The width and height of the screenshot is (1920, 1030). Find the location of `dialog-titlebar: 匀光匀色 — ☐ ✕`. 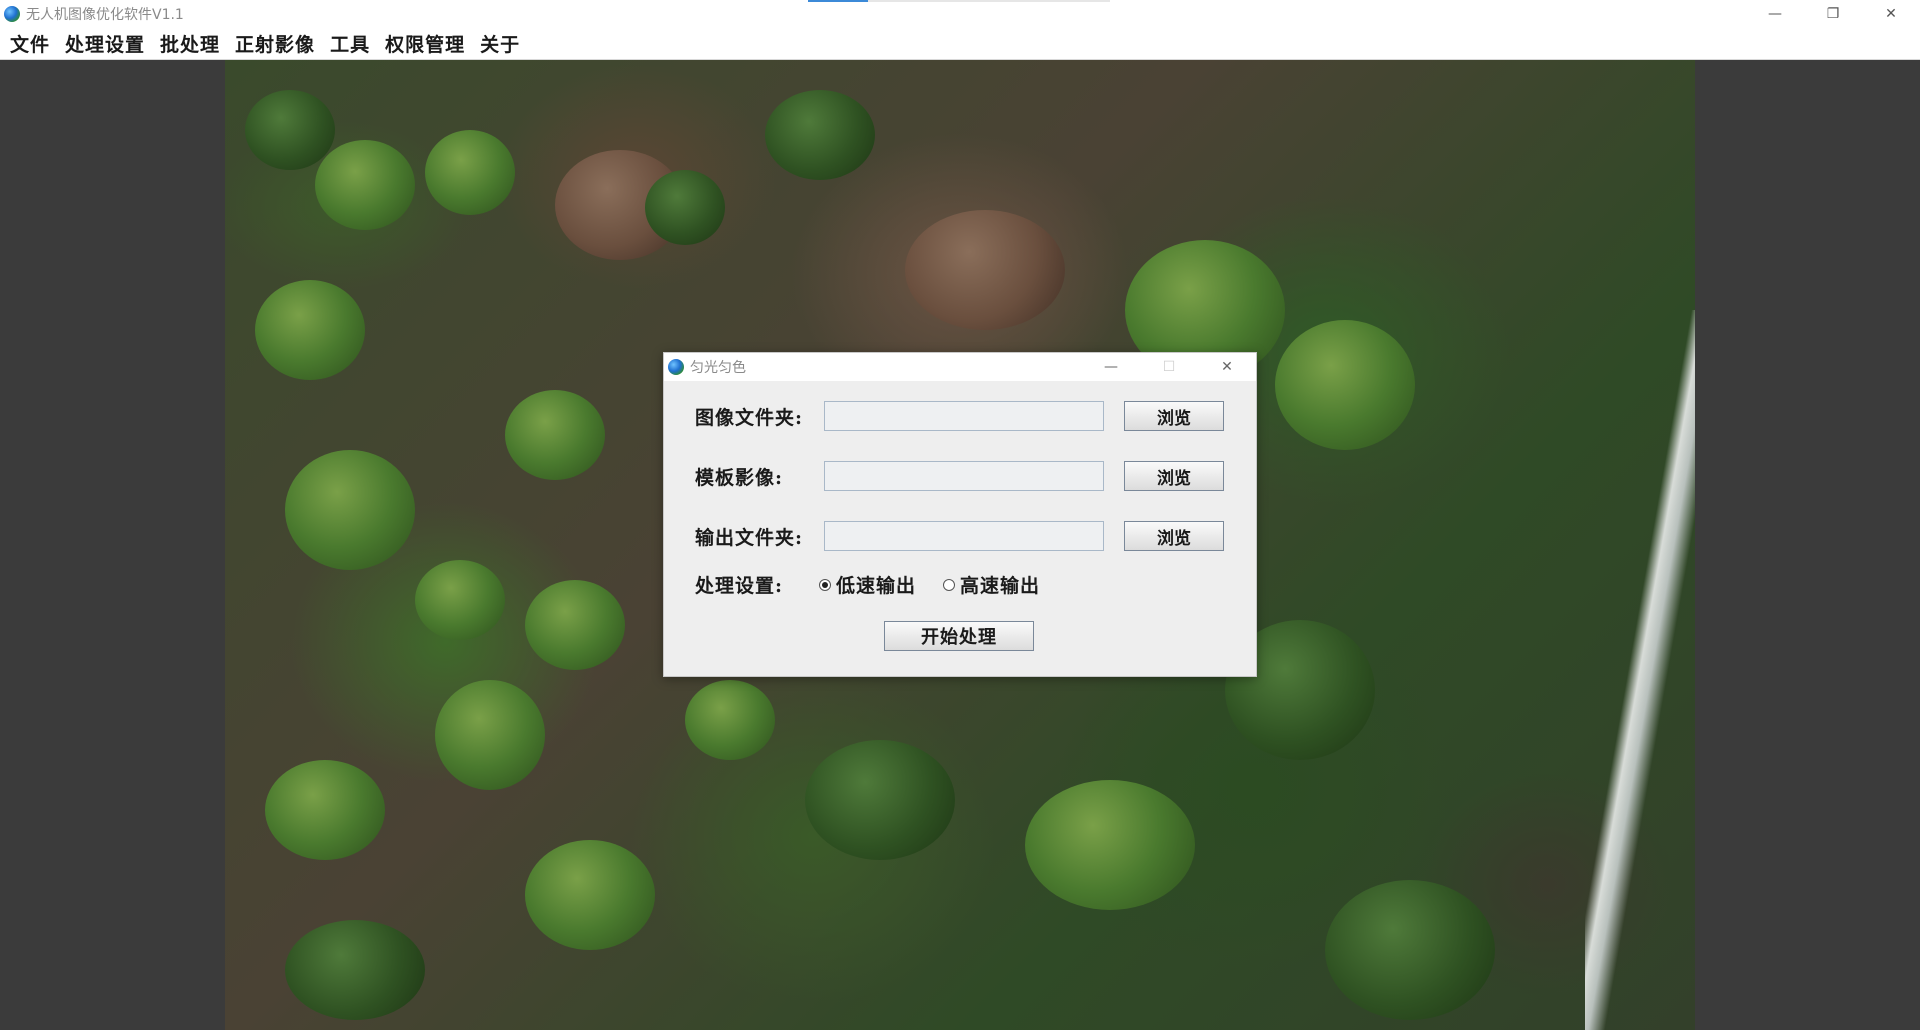

dialog-titlebar: 匀光匀色 — ☐ ✕ is located at coordinates (960, 367).